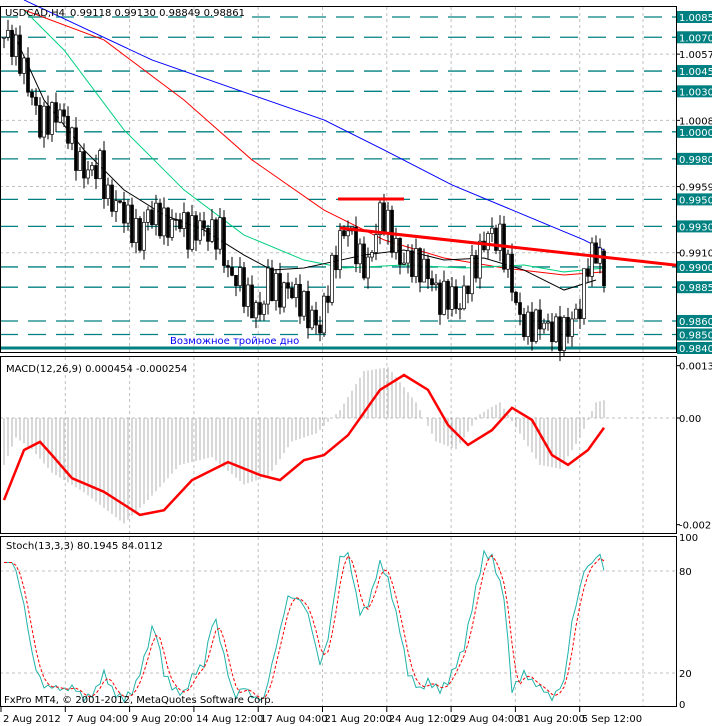 The image size is (712, 726). I want to click on time-label: 29 Aug 04:00, so click(486, 719).